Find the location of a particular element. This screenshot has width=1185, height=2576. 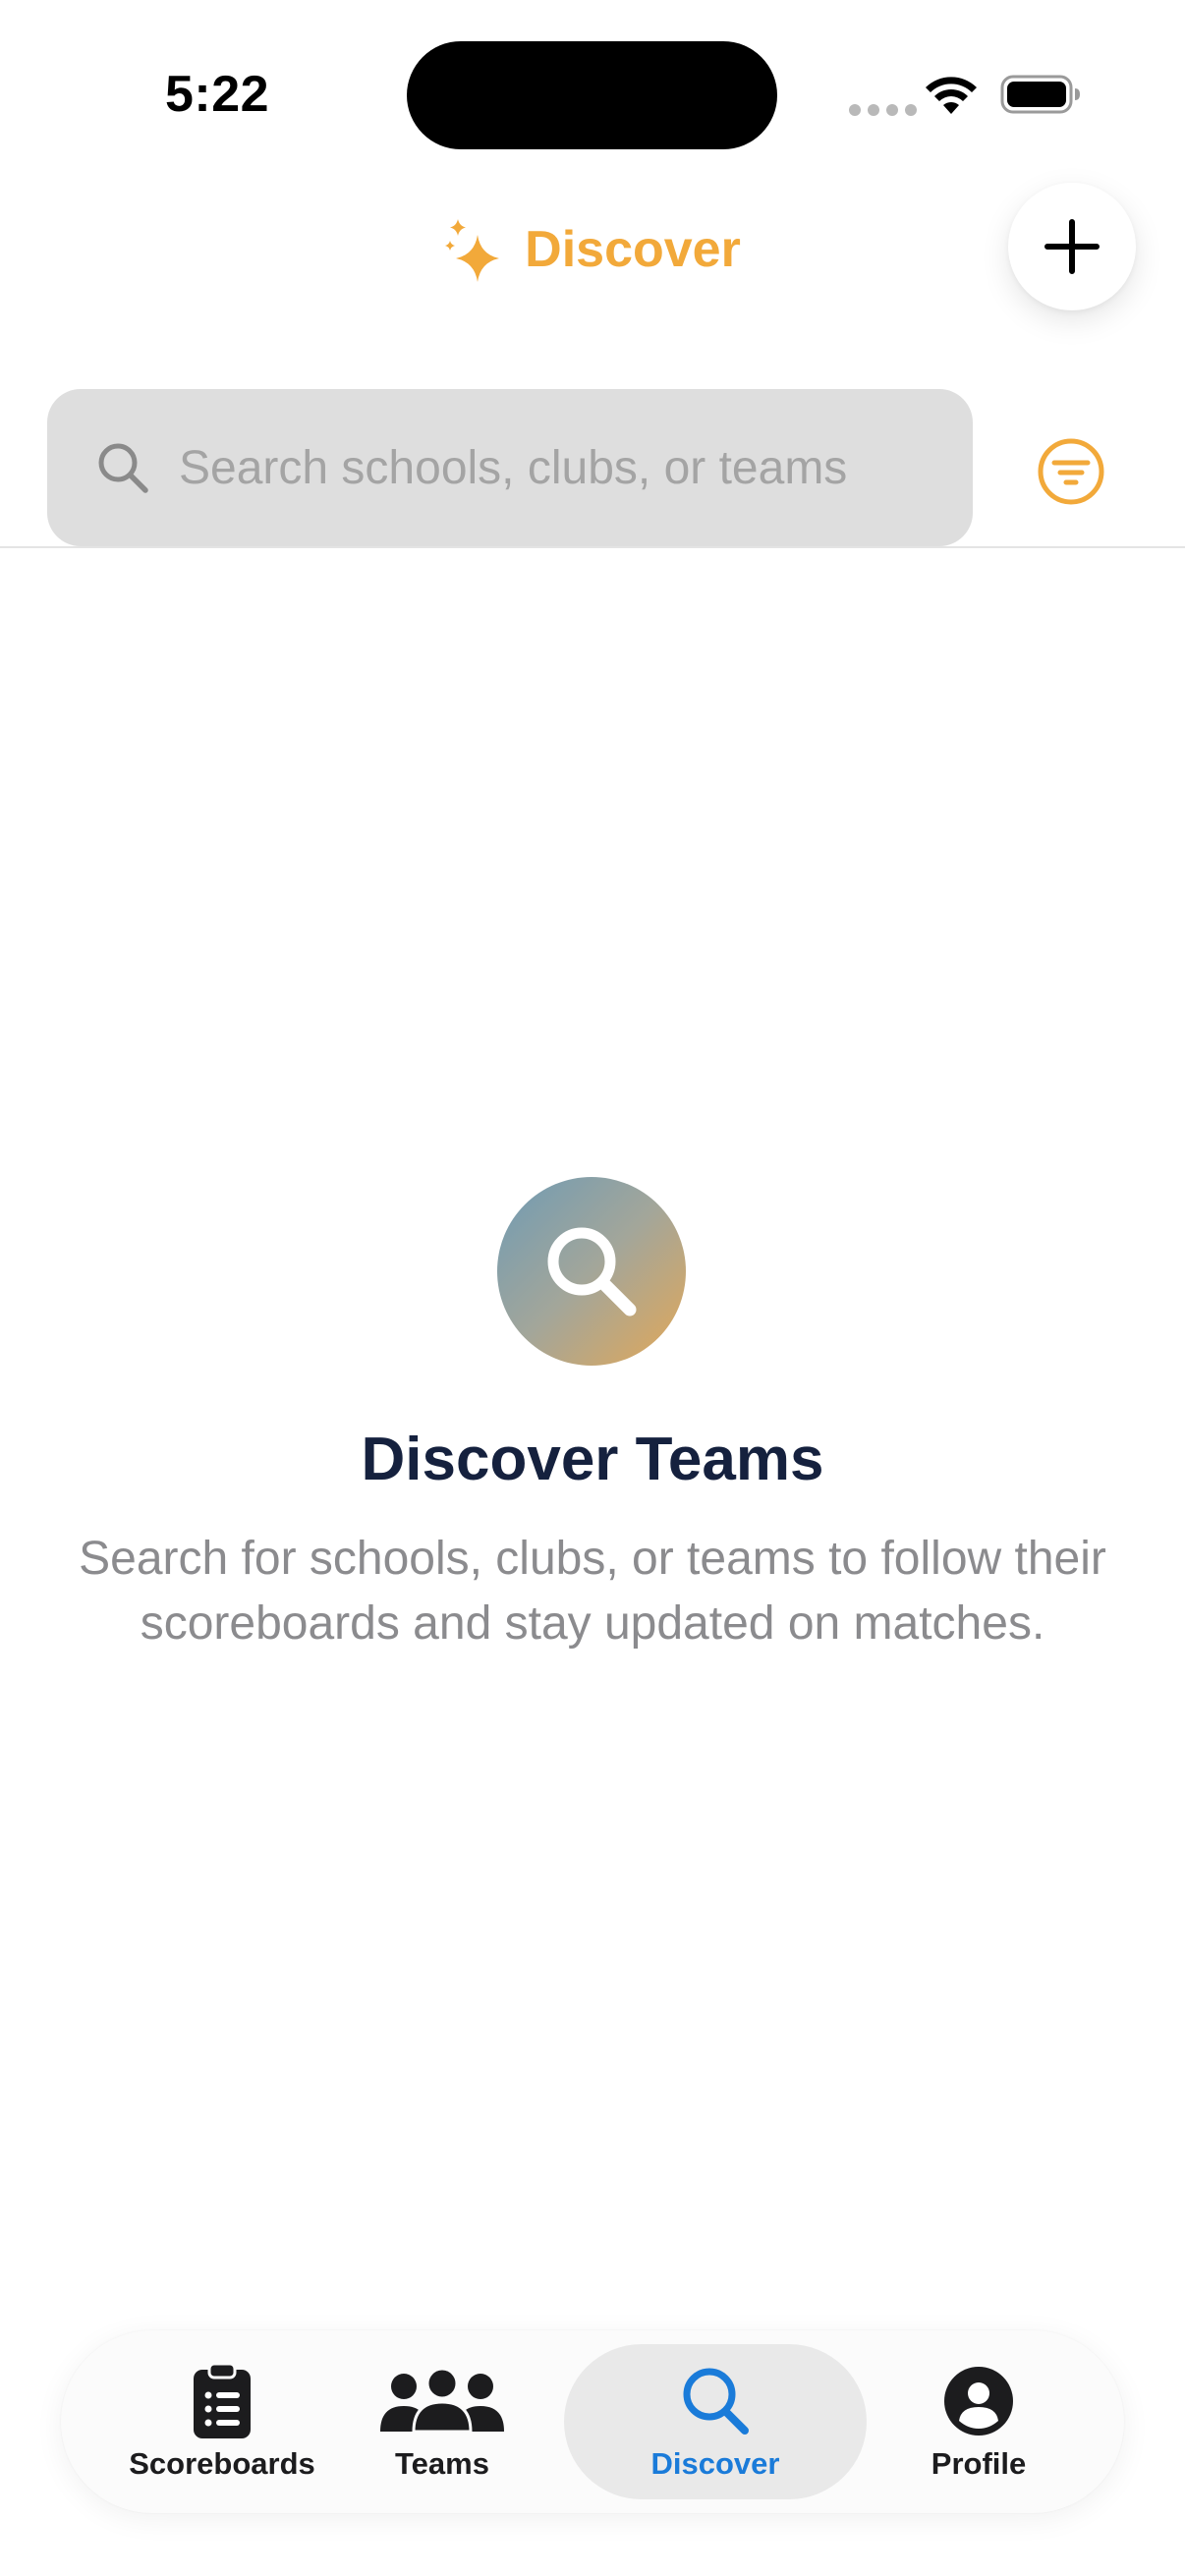

person-circle-icon is located at coordinates (979, 2401).